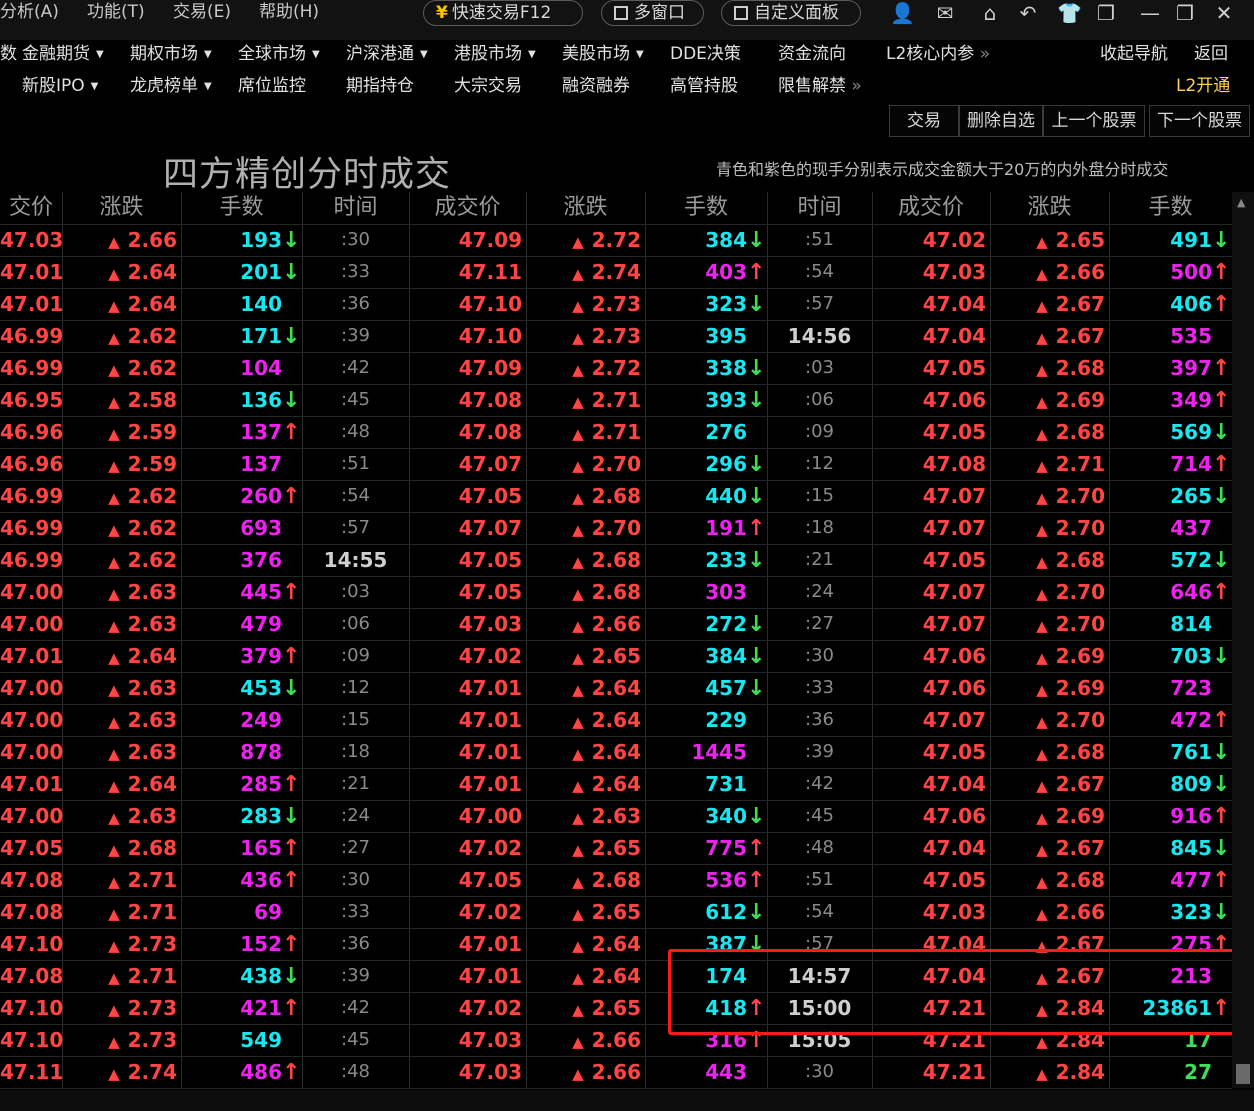 The width and height of the screenshot is (1254, 1111). Describe the element at coordinates (954, 816) in the screenshot. I see `trade-price: 47.06` at that location.